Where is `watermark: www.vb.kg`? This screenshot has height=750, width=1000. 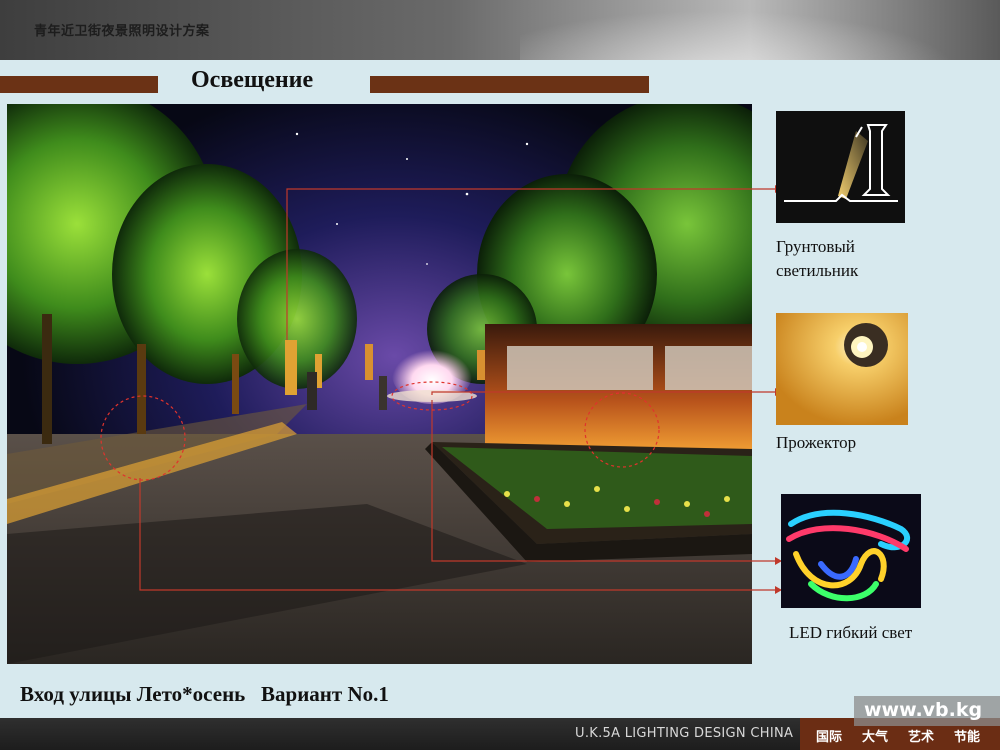 watermark: www.vb.kg is located at coordinates (927, 711).